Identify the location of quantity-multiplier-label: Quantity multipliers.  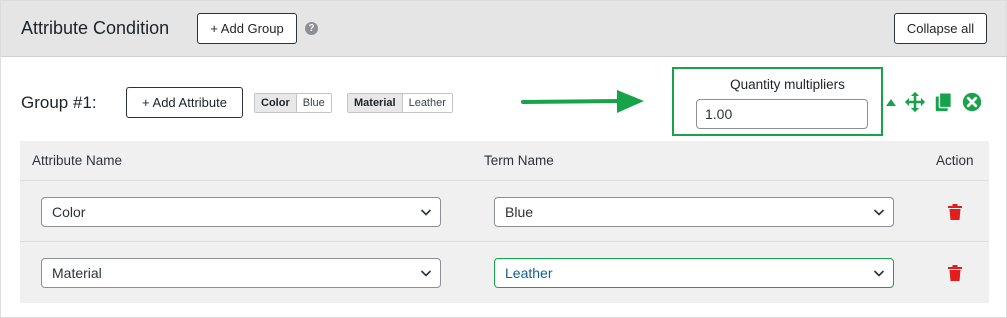
(787, 84).